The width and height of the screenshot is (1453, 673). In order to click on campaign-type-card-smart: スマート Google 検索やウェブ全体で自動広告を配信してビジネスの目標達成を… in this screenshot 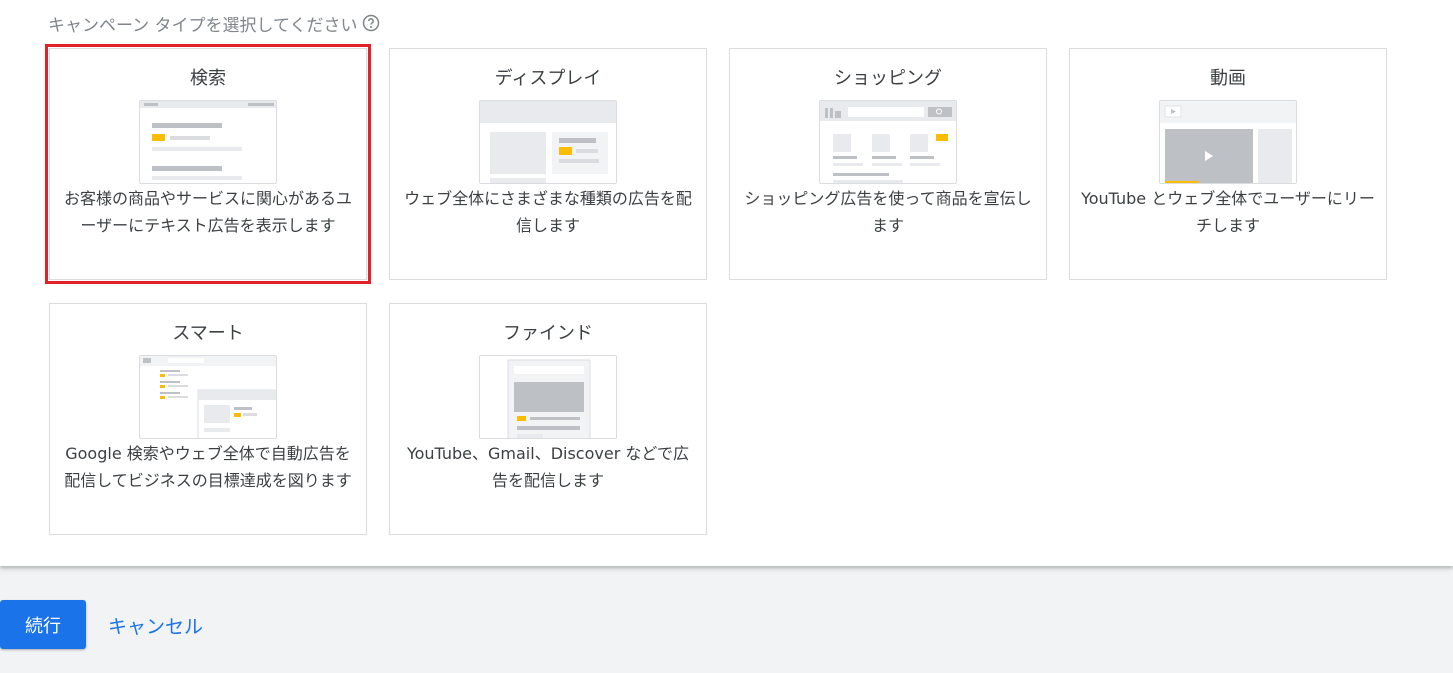, I will do `click(208, 419)`.